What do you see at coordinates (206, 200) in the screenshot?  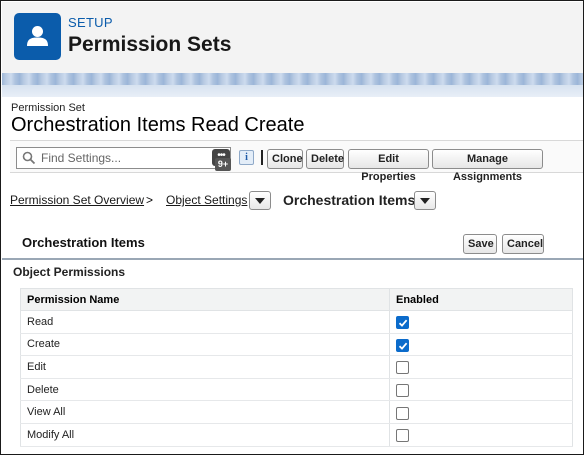 I see `breadcrumb-object-settings: Object Settings` at bounding box center [206, 200].